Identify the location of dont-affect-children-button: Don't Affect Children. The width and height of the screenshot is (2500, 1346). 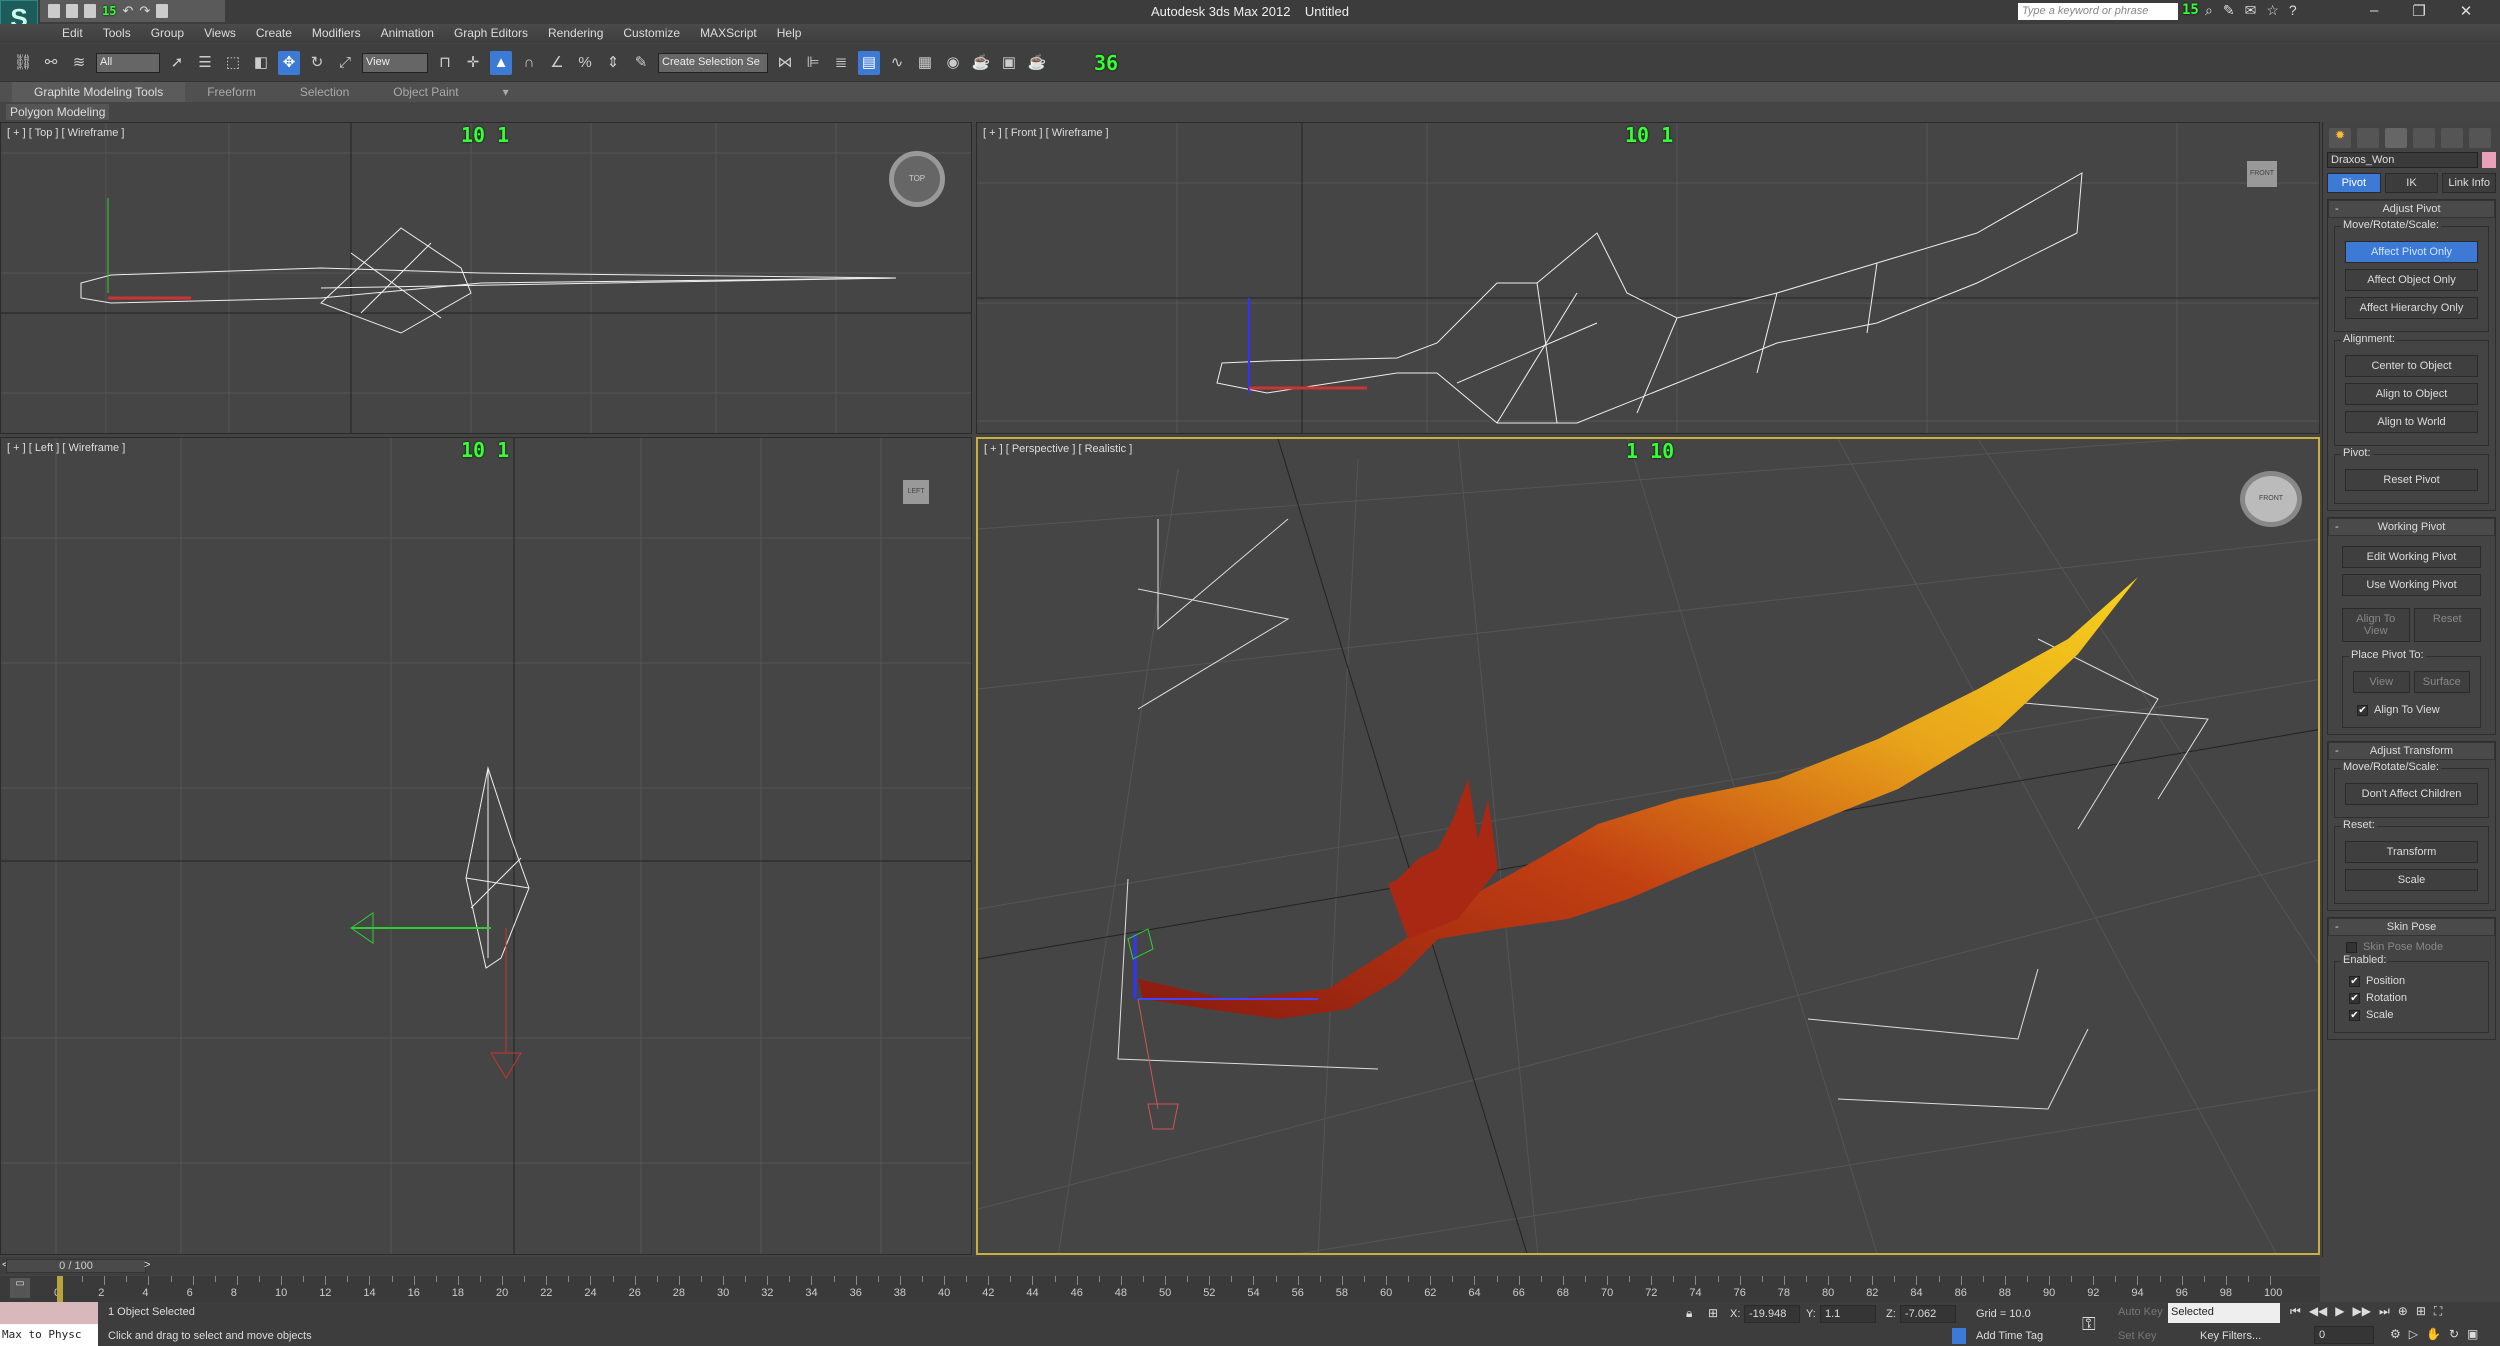
(2411, 794).